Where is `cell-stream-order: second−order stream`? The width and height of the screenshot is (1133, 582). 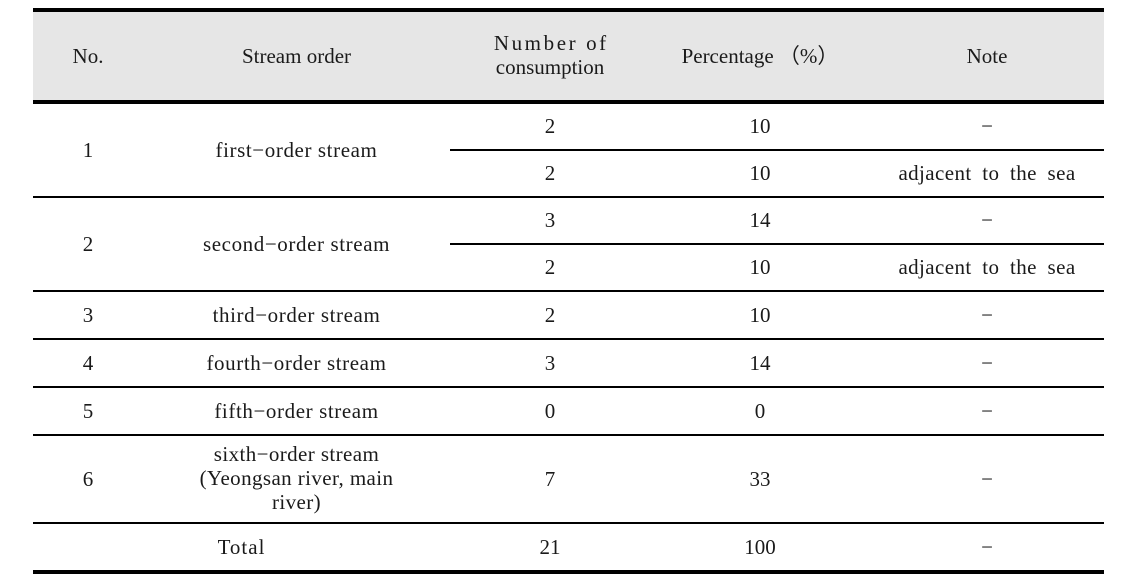
cell-stream-order: second−order stream is located at coordinates (296, 244).